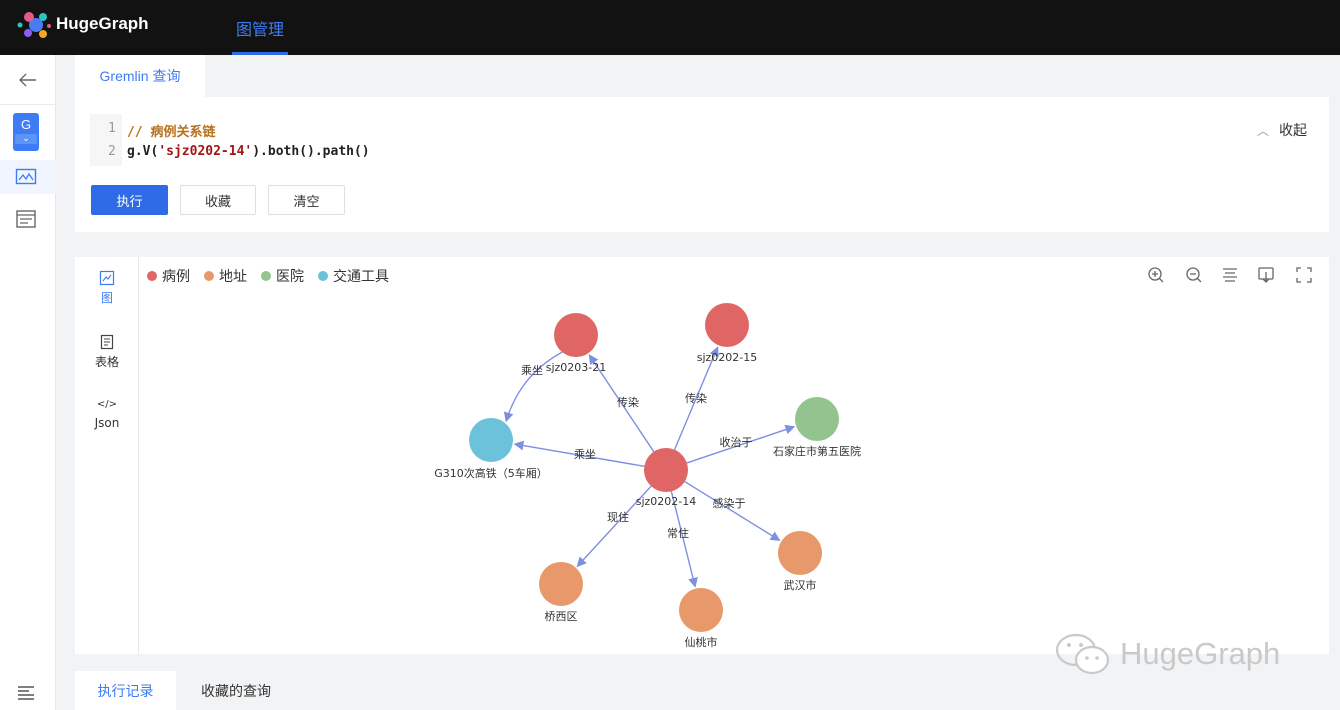  I want to click on code-view-icon: </>, so click(107, 404).